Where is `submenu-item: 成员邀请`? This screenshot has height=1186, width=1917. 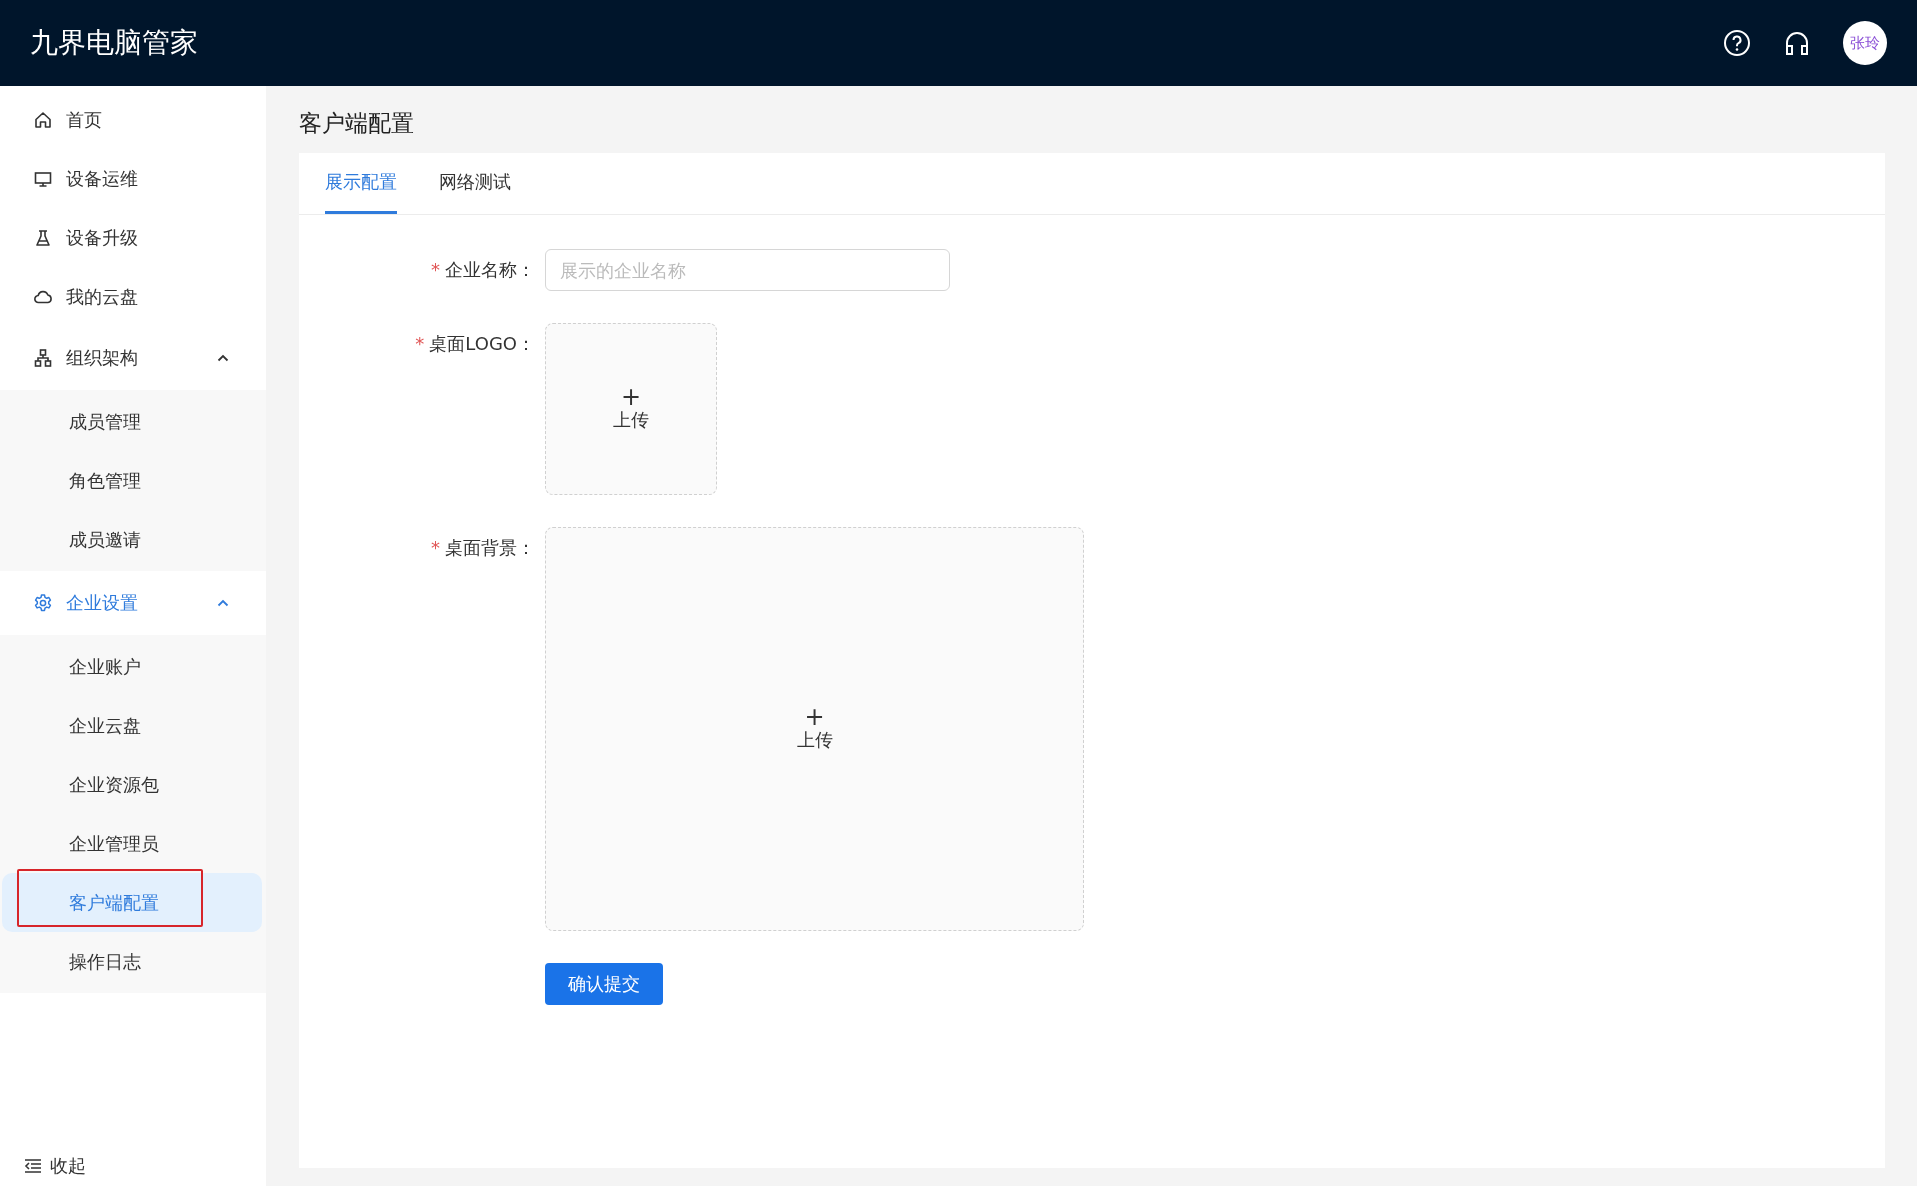 submenu-item: 成员邀请 is located at coordinates (132, 539).